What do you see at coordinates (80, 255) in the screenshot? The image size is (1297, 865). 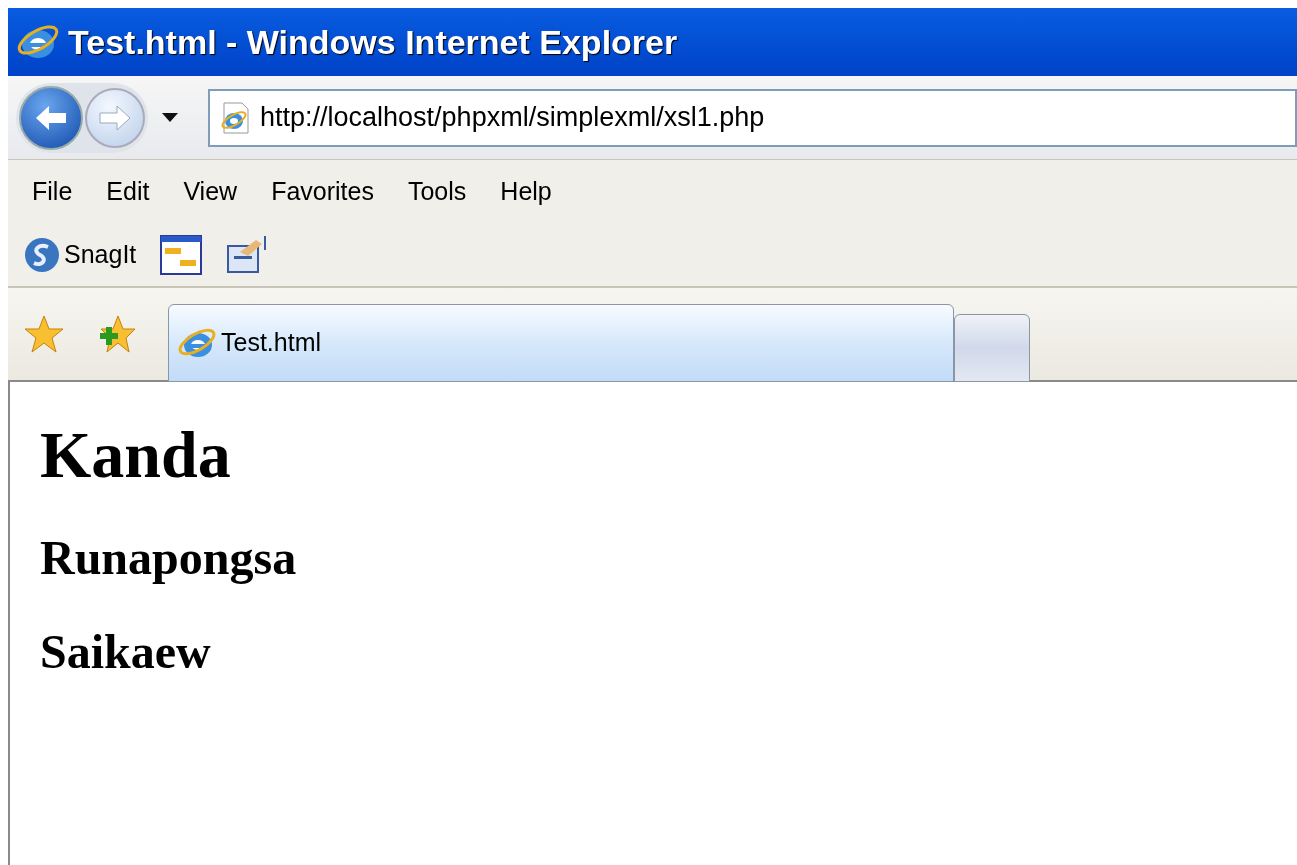 I see `snagit-button: SnagIt` at bounding box center [80, 255].